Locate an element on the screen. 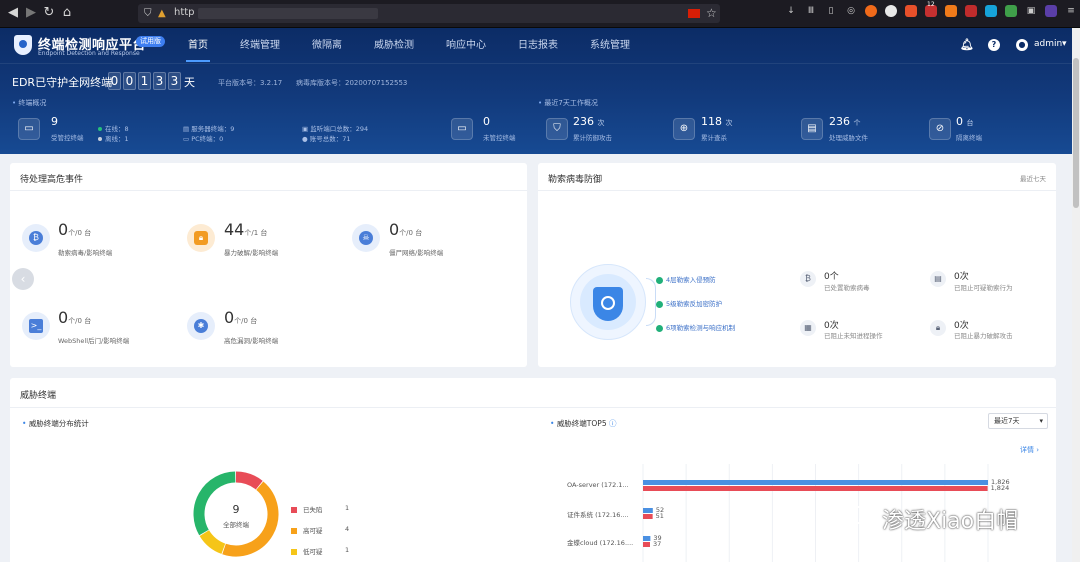 The image size is (1080, 562). brute-force-lock-icon: 🔒︎ is located at coordinates (201, 238).